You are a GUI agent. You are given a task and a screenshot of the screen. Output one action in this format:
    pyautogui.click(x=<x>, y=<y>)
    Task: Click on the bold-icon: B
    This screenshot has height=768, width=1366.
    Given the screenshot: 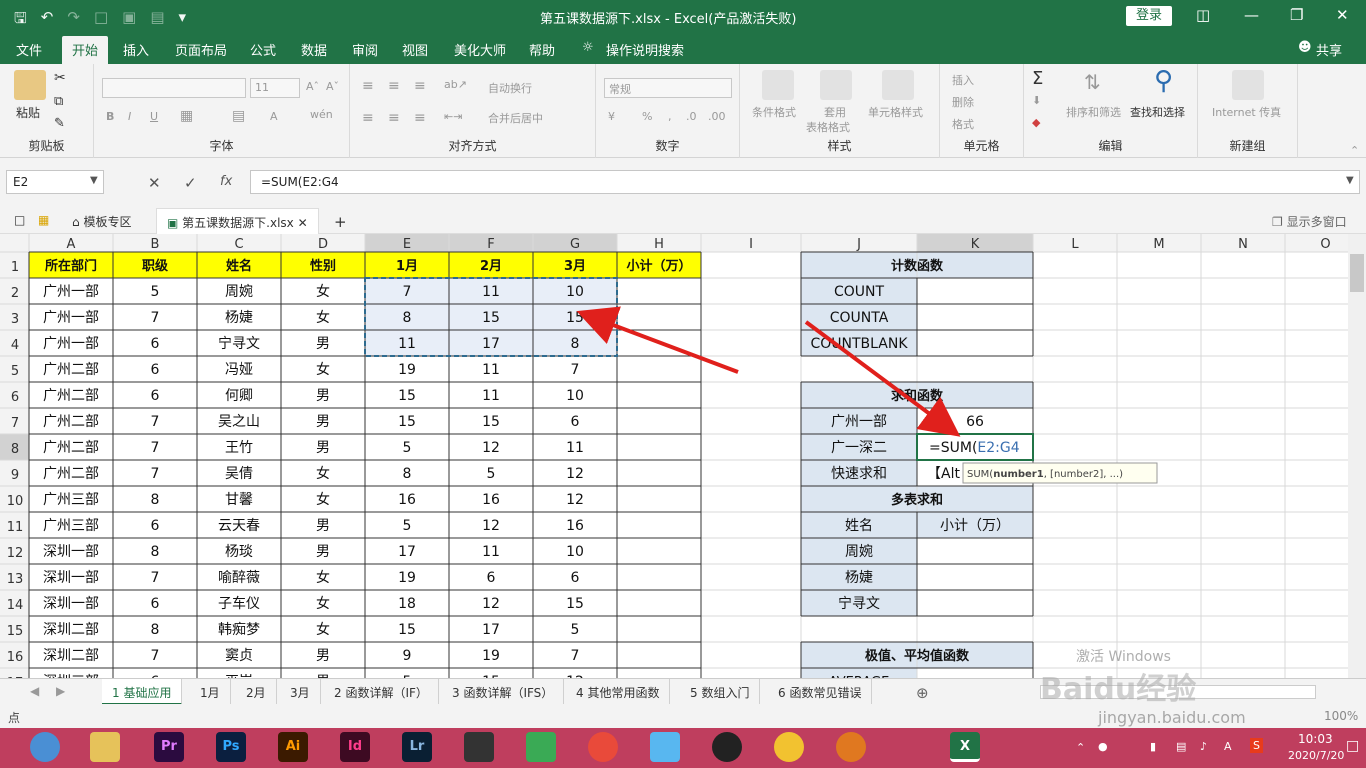 What is the action you would take?
    pyautogui.click(x=110, y=116)
    